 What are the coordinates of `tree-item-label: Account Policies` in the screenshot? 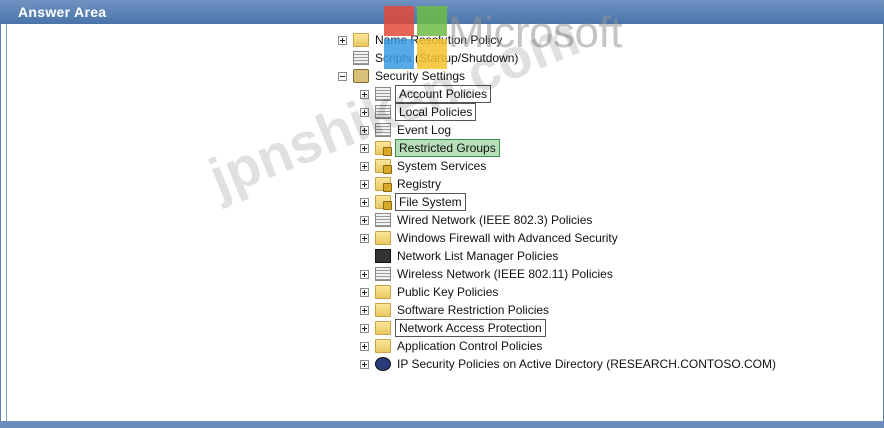 It's located at (443, 94).